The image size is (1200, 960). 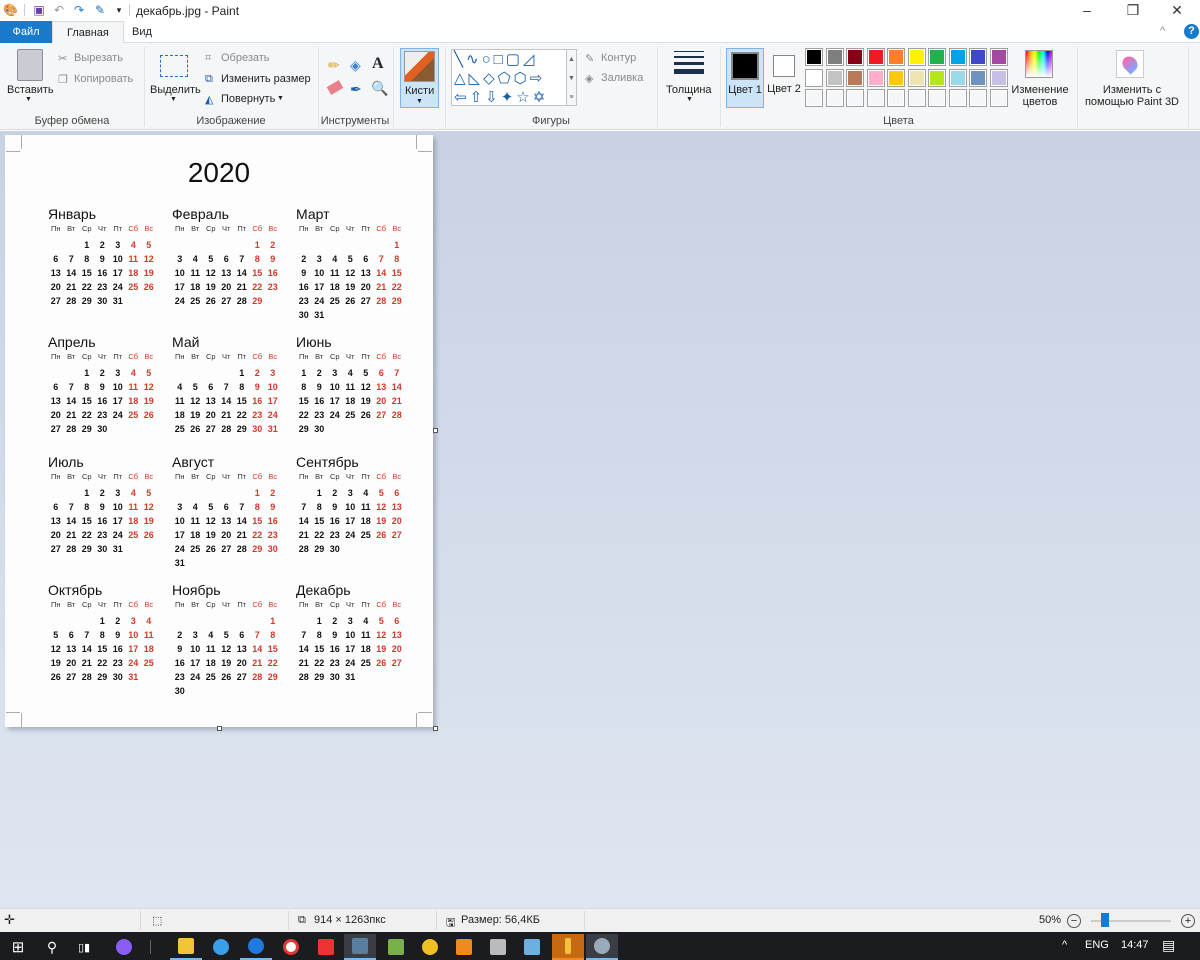 What do you see at coordinates (219, 728) in the screenshot?
I see `resize-handle-bottom` at bounding box center [219, 728].